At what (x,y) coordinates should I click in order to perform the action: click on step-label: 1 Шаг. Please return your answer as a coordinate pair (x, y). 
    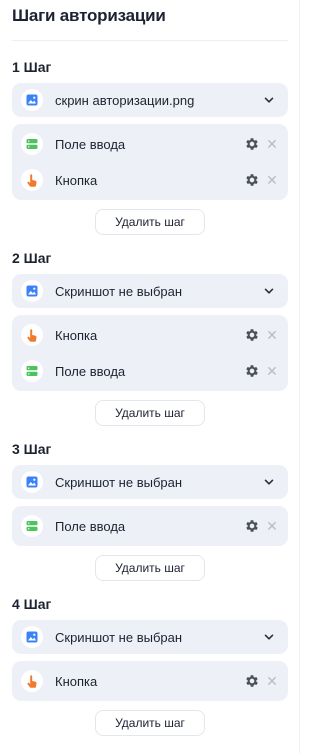
    Looking at the image, I should click on (32, 67).